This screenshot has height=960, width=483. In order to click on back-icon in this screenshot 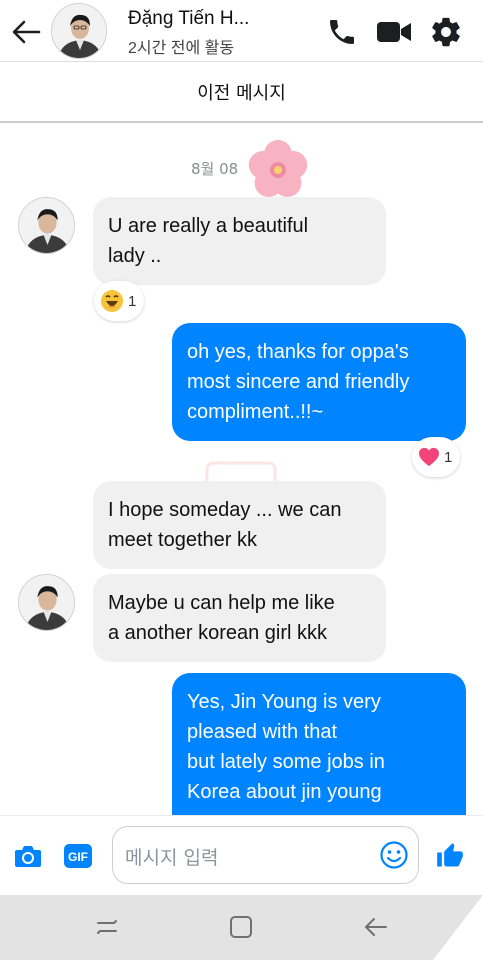, I will do `click(376, 927)`.